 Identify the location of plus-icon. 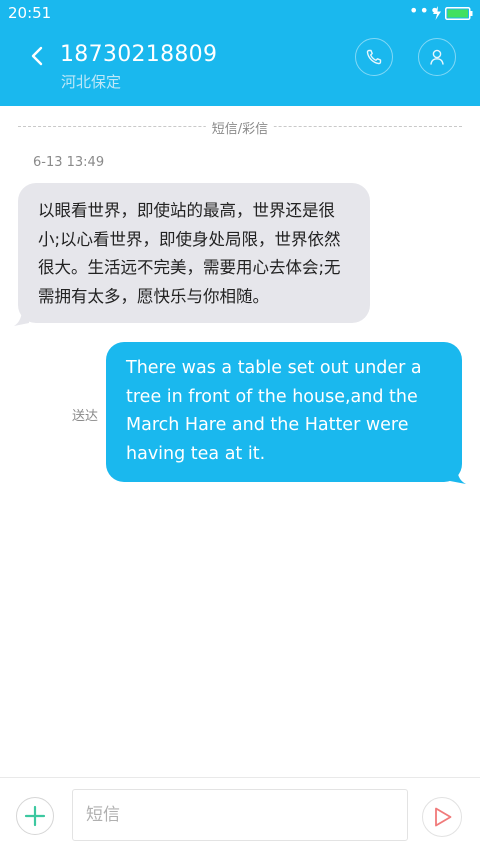
(35, 816).